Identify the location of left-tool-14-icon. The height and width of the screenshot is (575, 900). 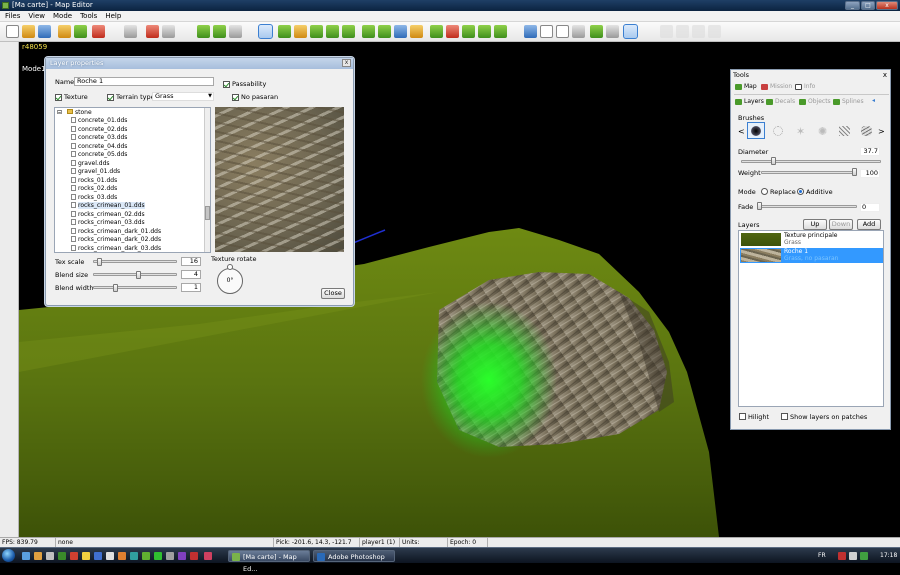
(9, 276).